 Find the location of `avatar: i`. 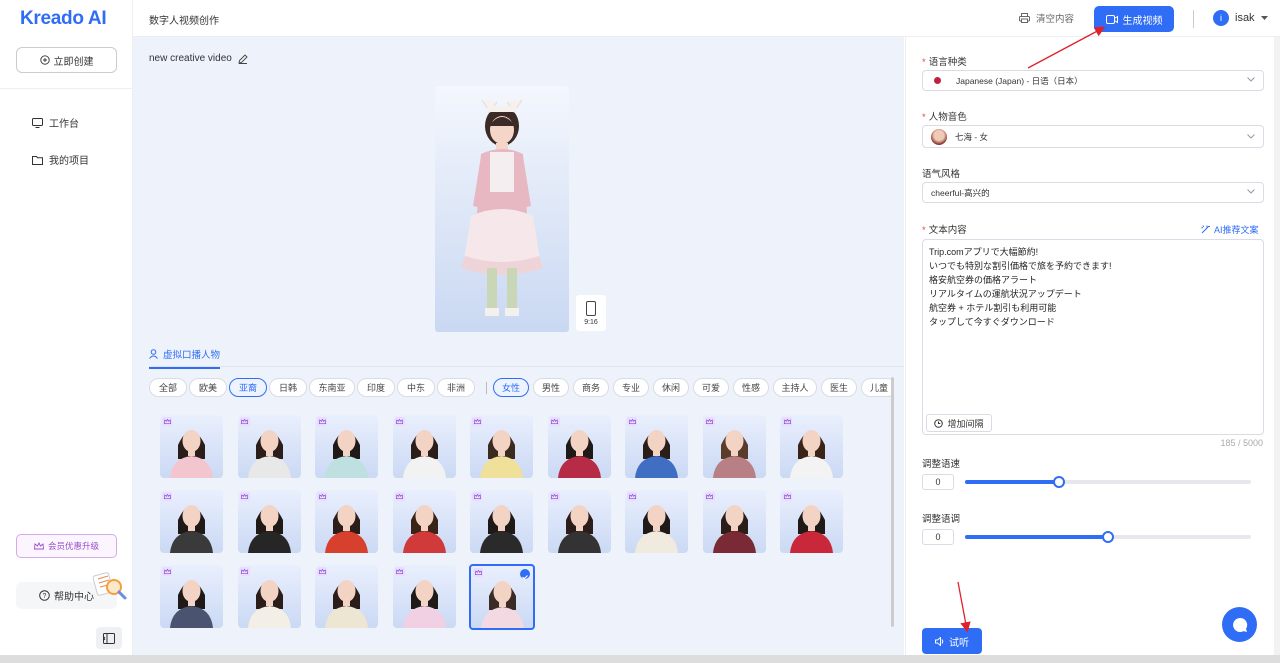

avatar: i is located at coordinates (1221, 18).